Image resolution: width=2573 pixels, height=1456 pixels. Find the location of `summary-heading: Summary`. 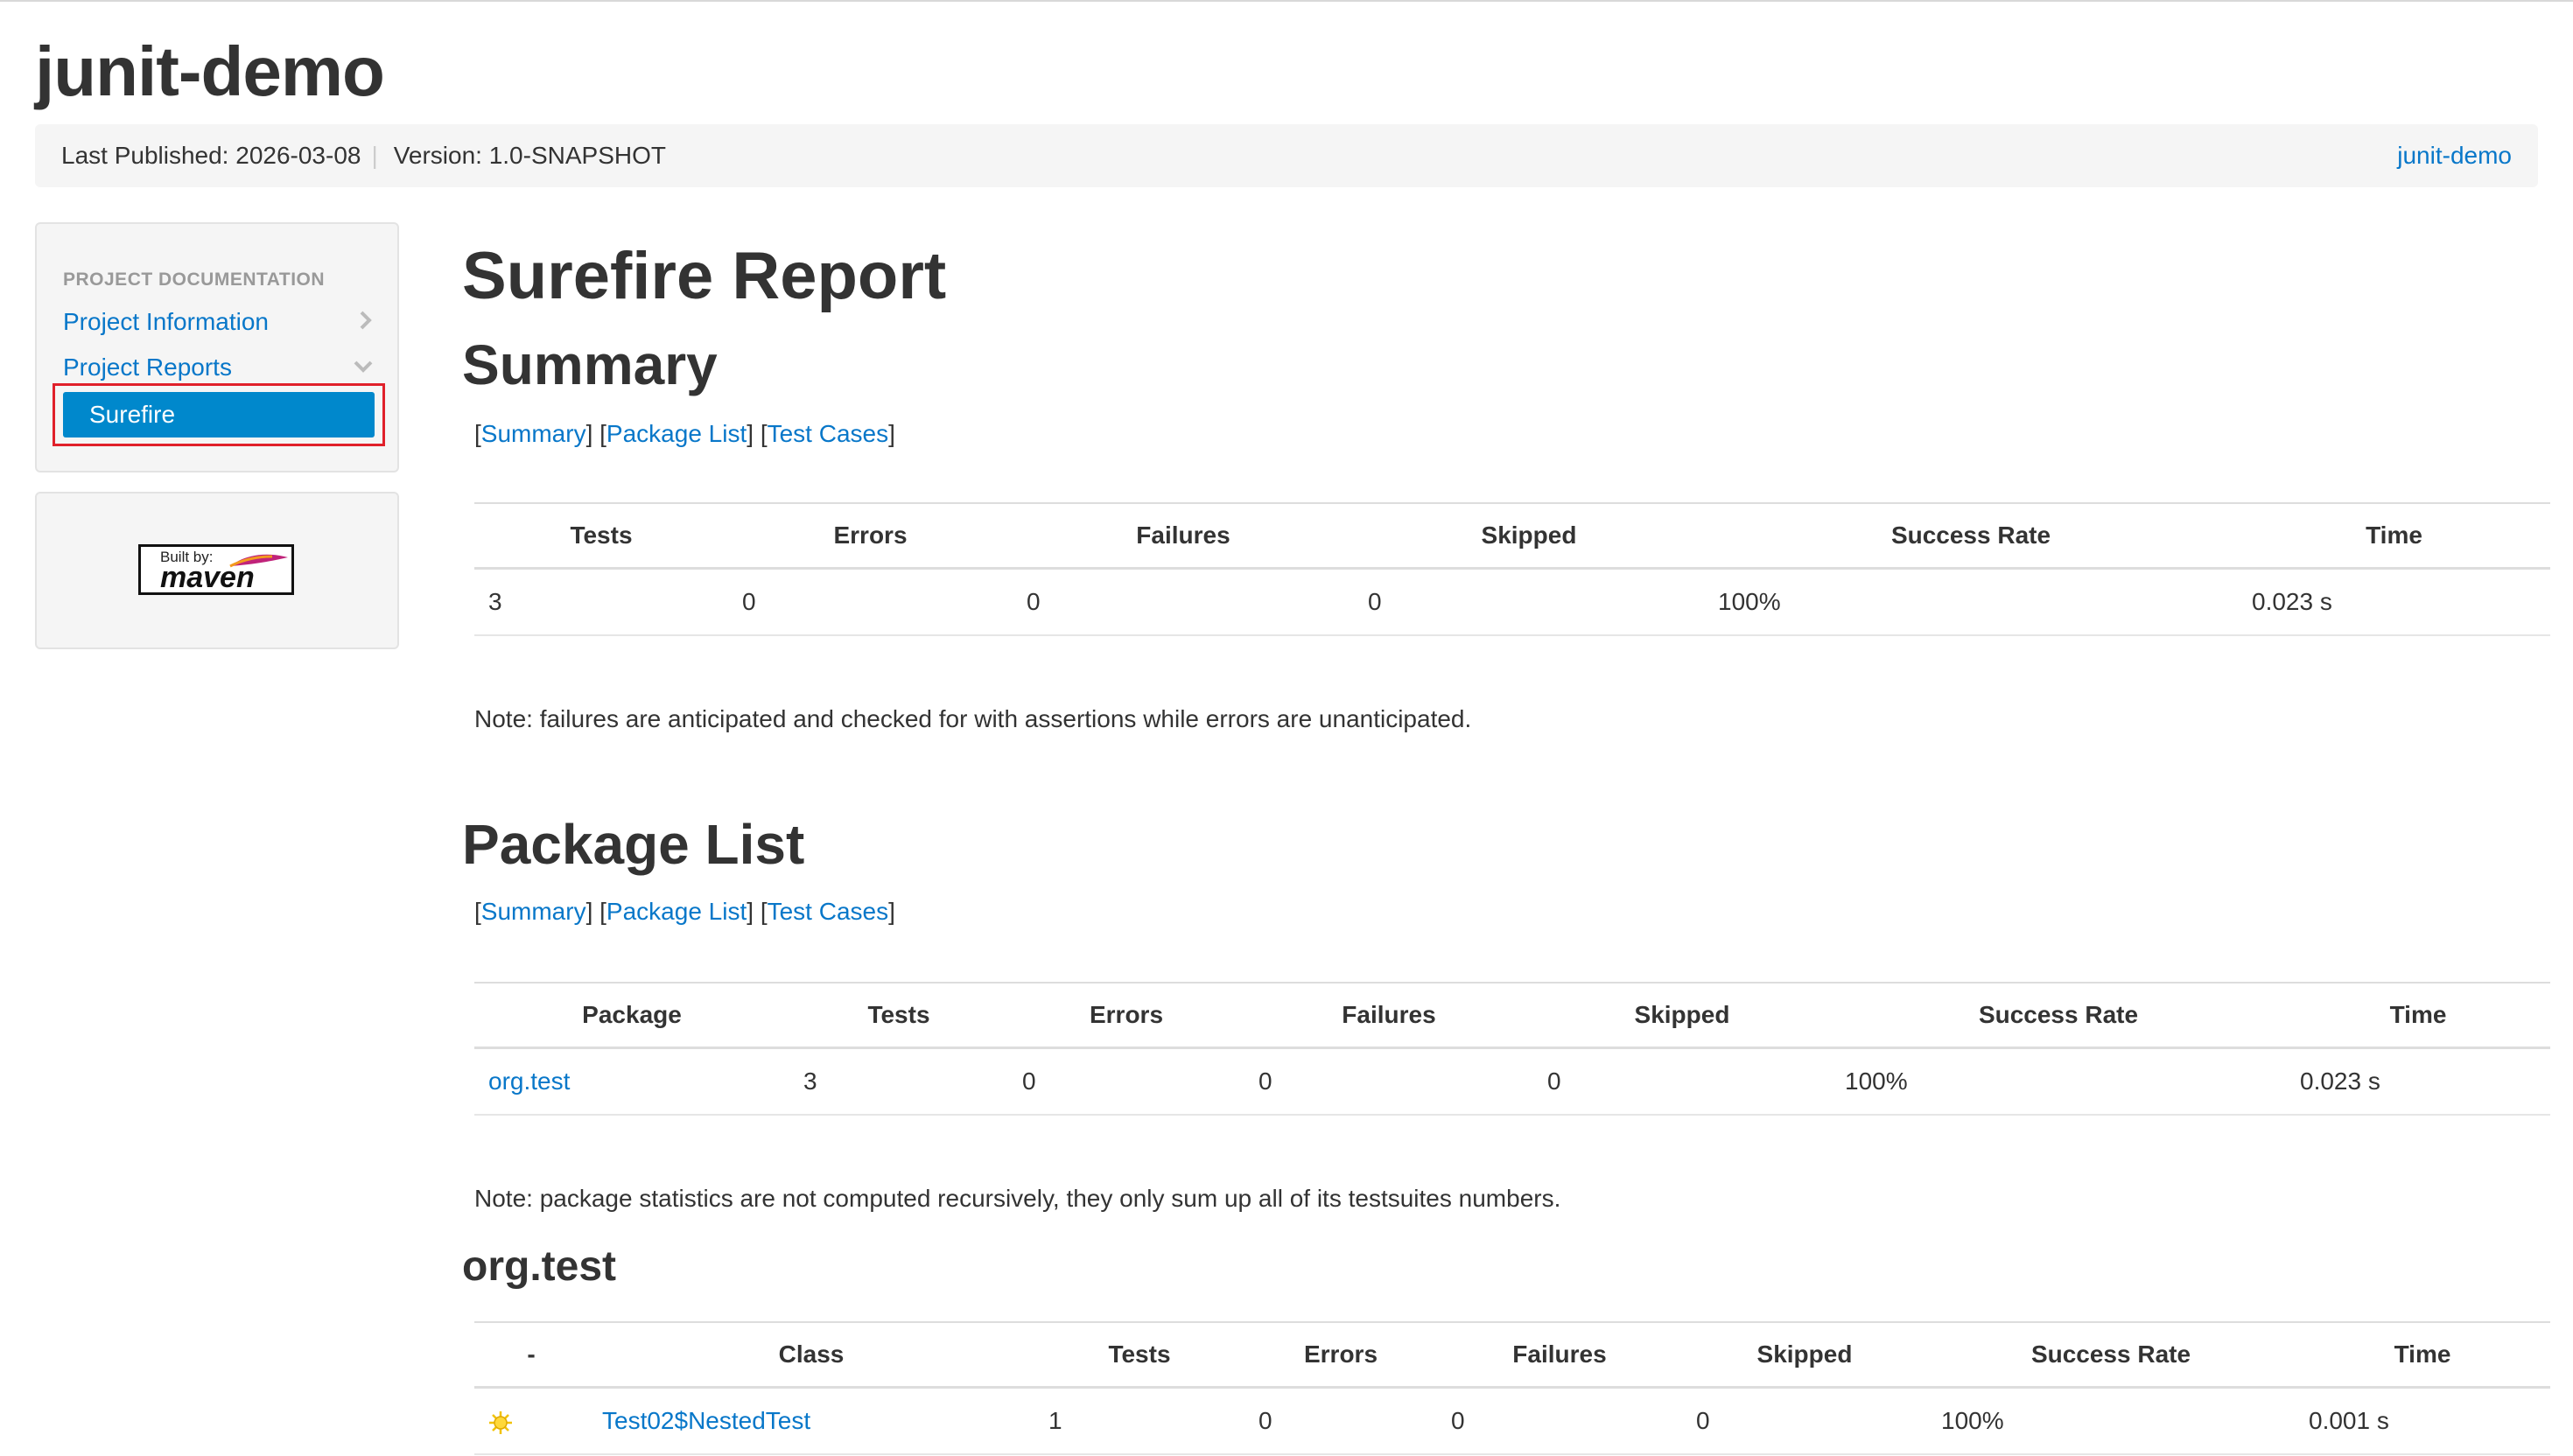

summary-heading: Summary is located at coordinates (590, 364).